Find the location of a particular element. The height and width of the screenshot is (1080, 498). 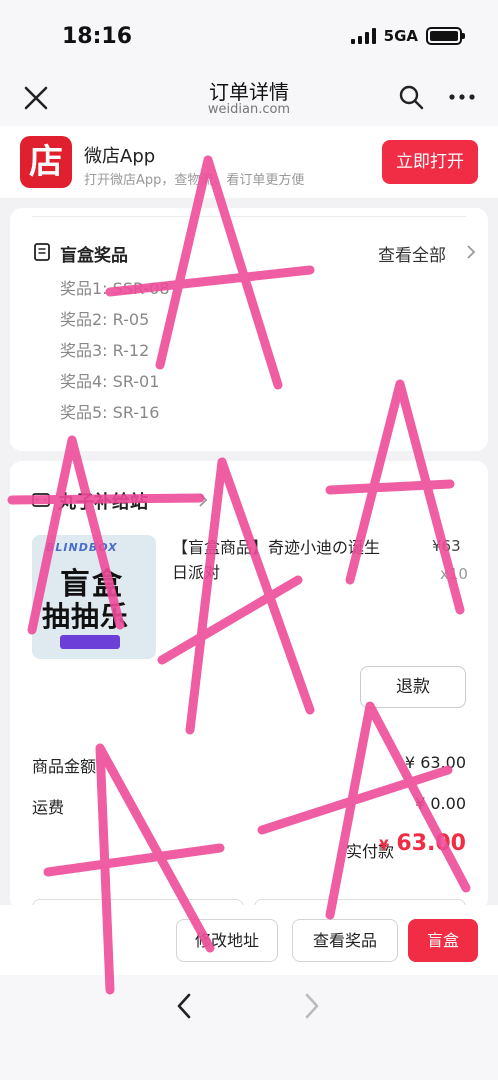

modify-address-button: 修改地址 is located at coordinates (227, 940).